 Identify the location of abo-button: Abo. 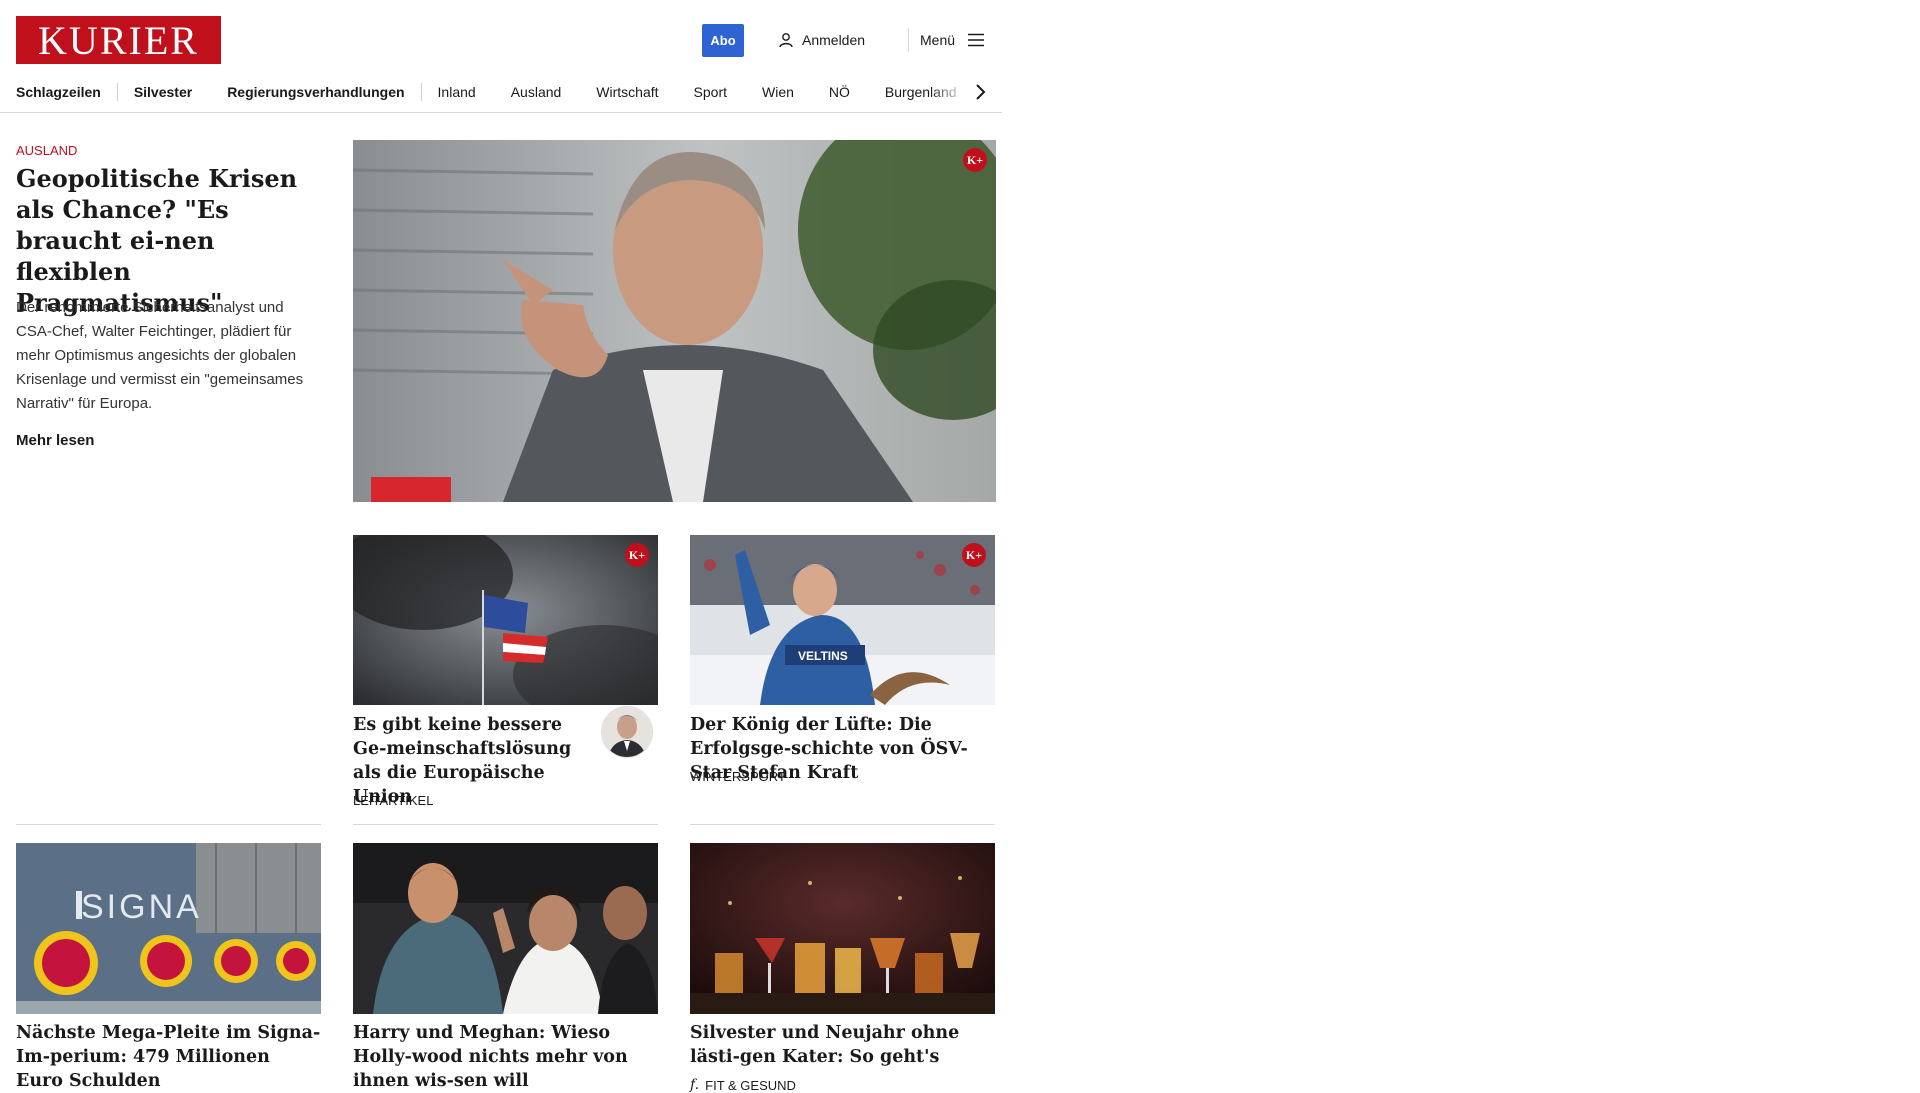
(723, 40).